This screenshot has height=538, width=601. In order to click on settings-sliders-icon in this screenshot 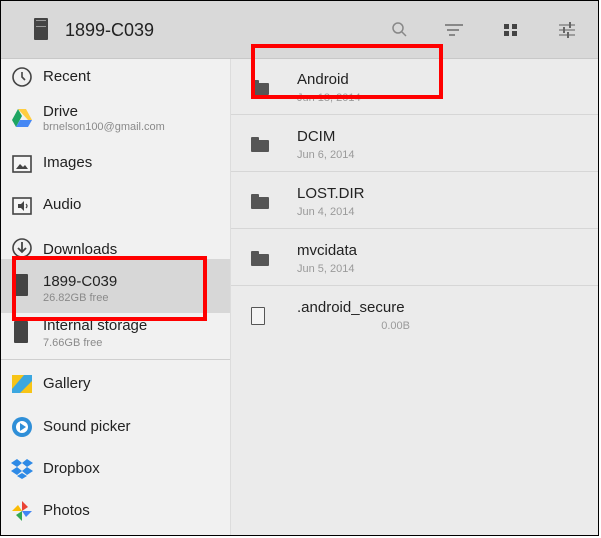, I will do `click(567, 30)`.